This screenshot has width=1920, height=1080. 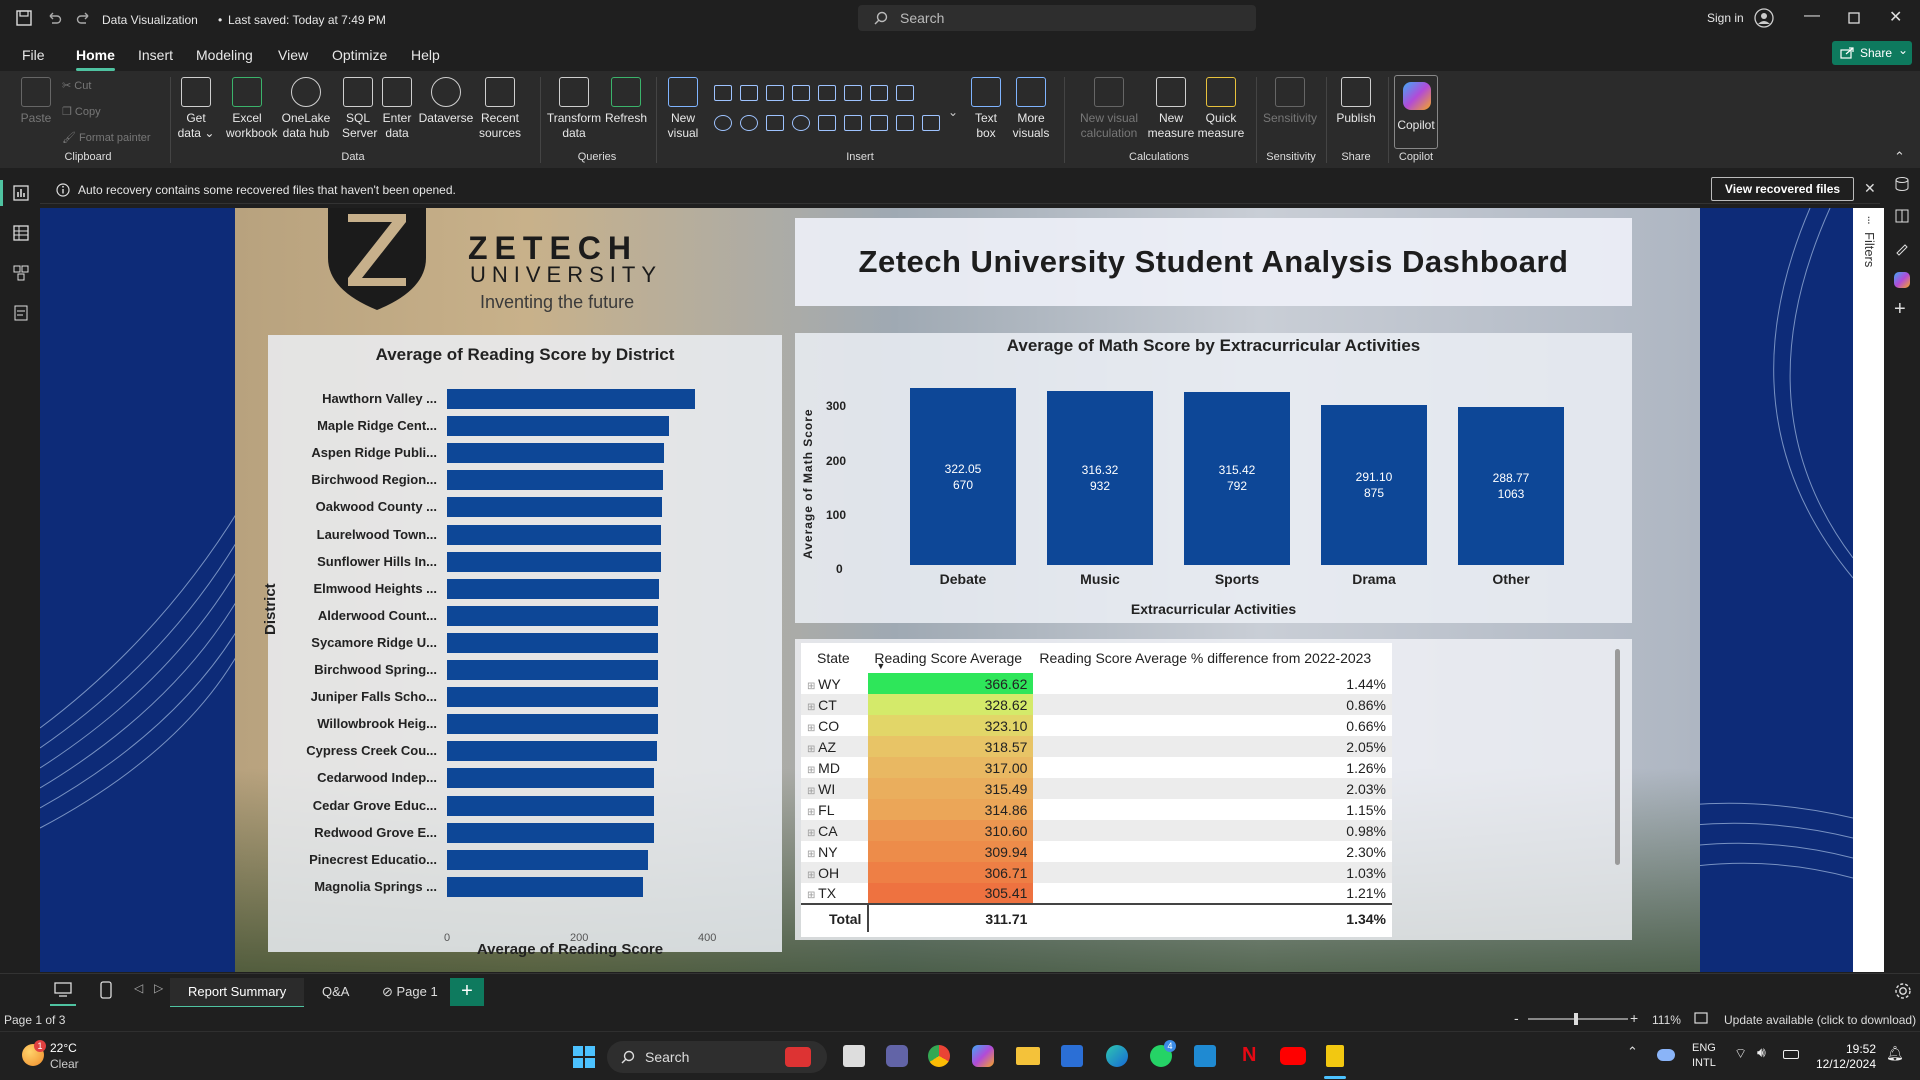 What do you see at coordinates (76, 85) in the screenshot?
I see `cut-button: ✂ Cut` at bounding box center [76, 85].